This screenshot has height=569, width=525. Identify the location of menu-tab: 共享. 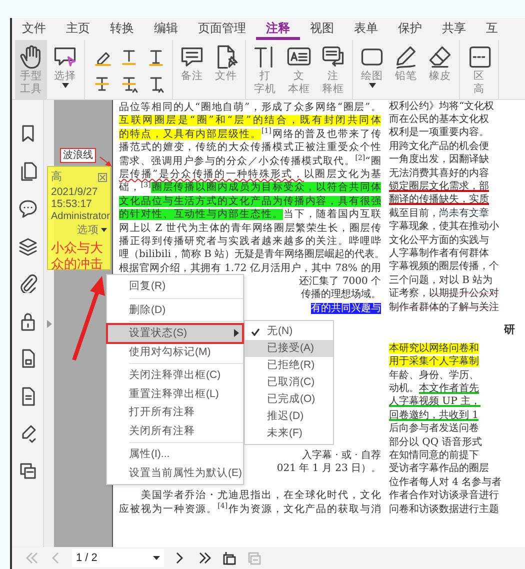
(454, 29).